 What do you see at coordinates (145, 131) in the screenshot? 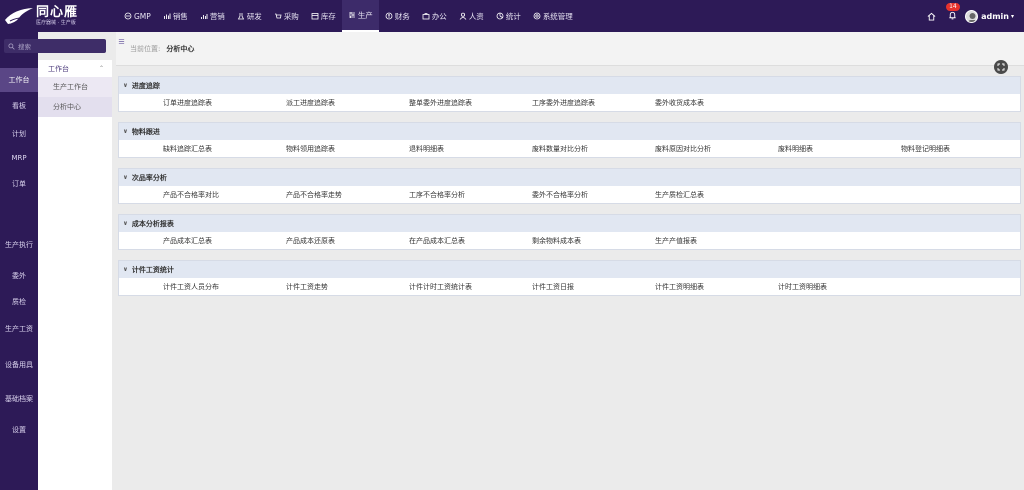
I see `section-title: 物料跟进` at bounding box center [145, 131].